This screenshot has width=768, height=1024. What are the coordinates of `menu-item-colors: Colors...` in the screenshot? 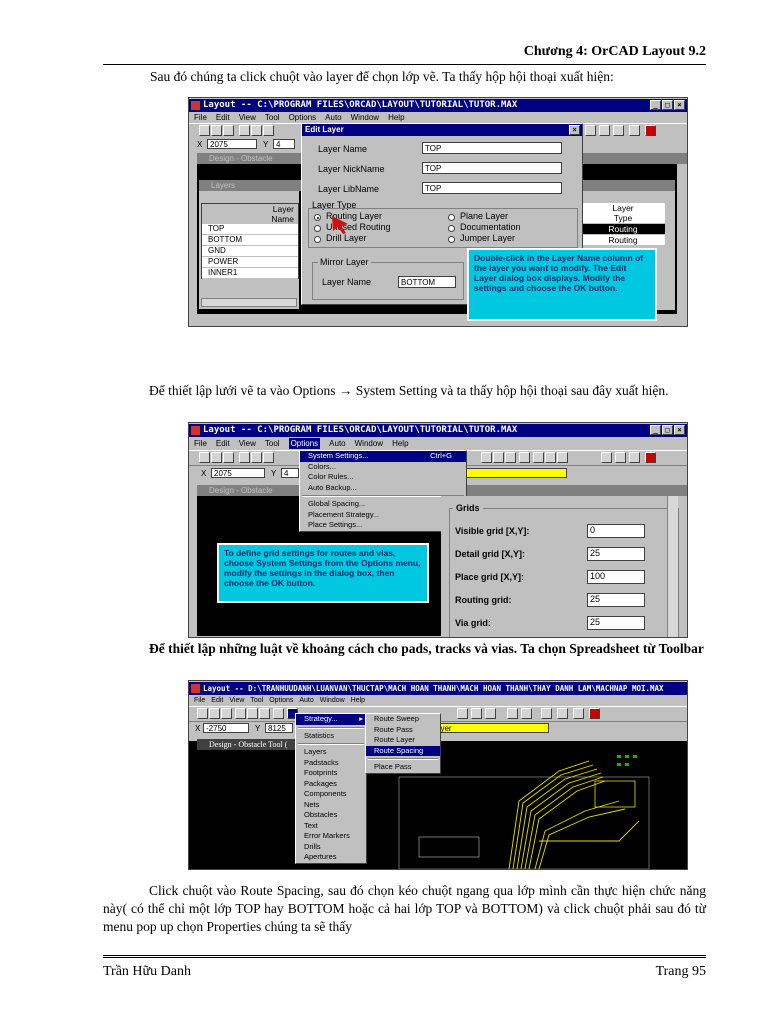 It's located at (383, 467).